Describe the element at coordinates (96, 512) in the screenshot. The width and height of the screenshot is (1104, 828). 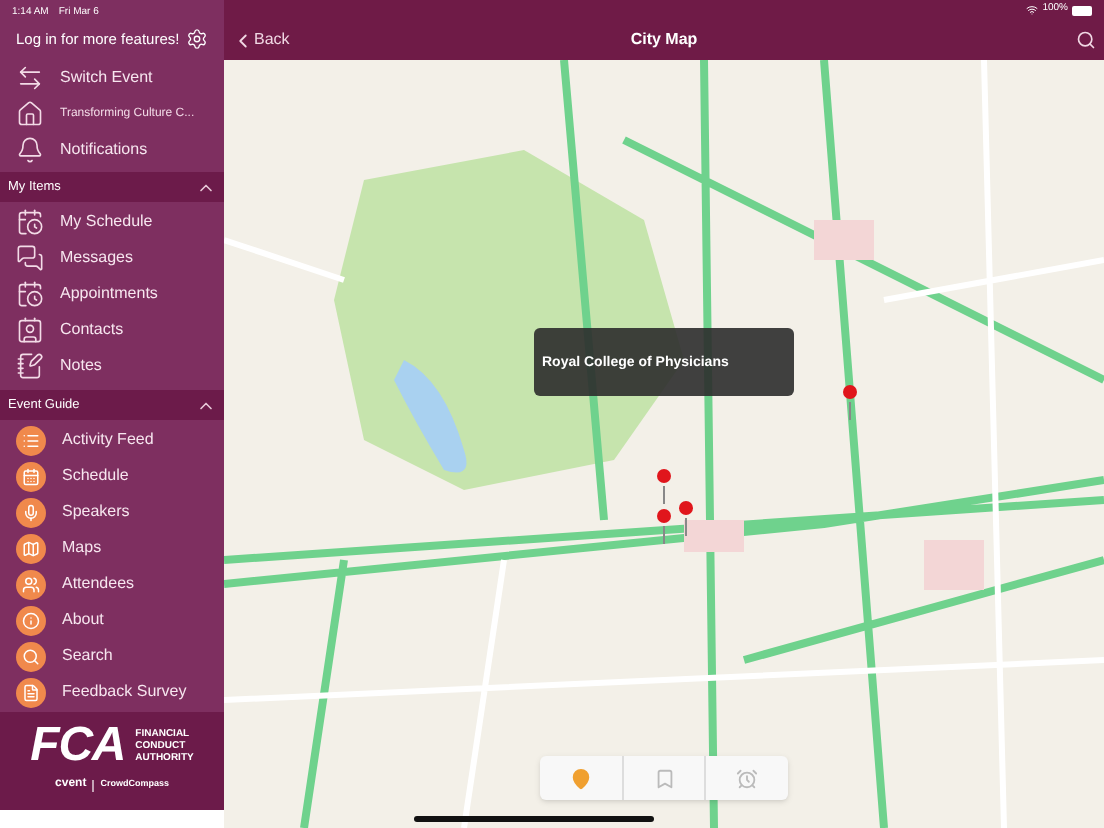
I see `sidebar-item-label: Speakers` at that location.